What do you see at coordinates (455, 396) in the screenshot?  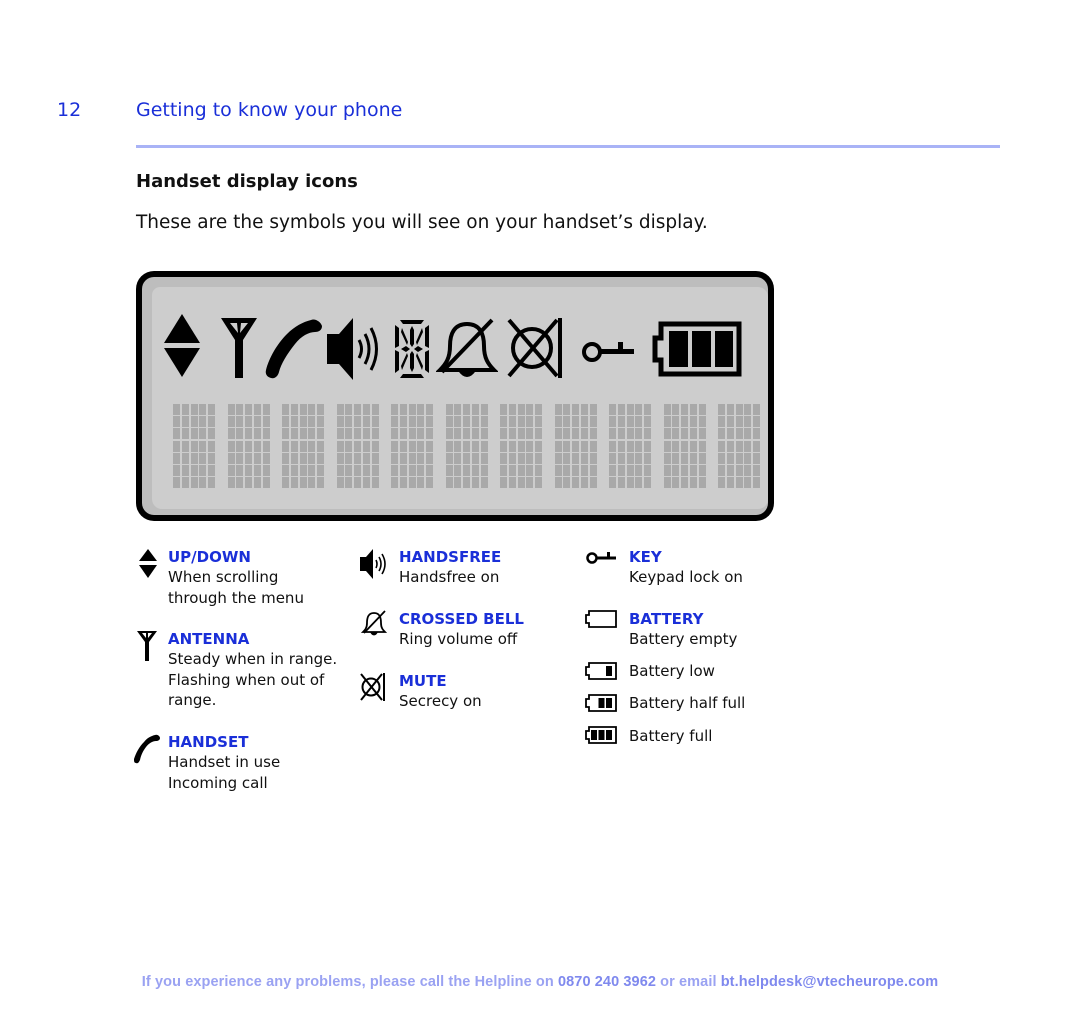 I see `lcd-display-illustration` at bounding box center [455, 396].